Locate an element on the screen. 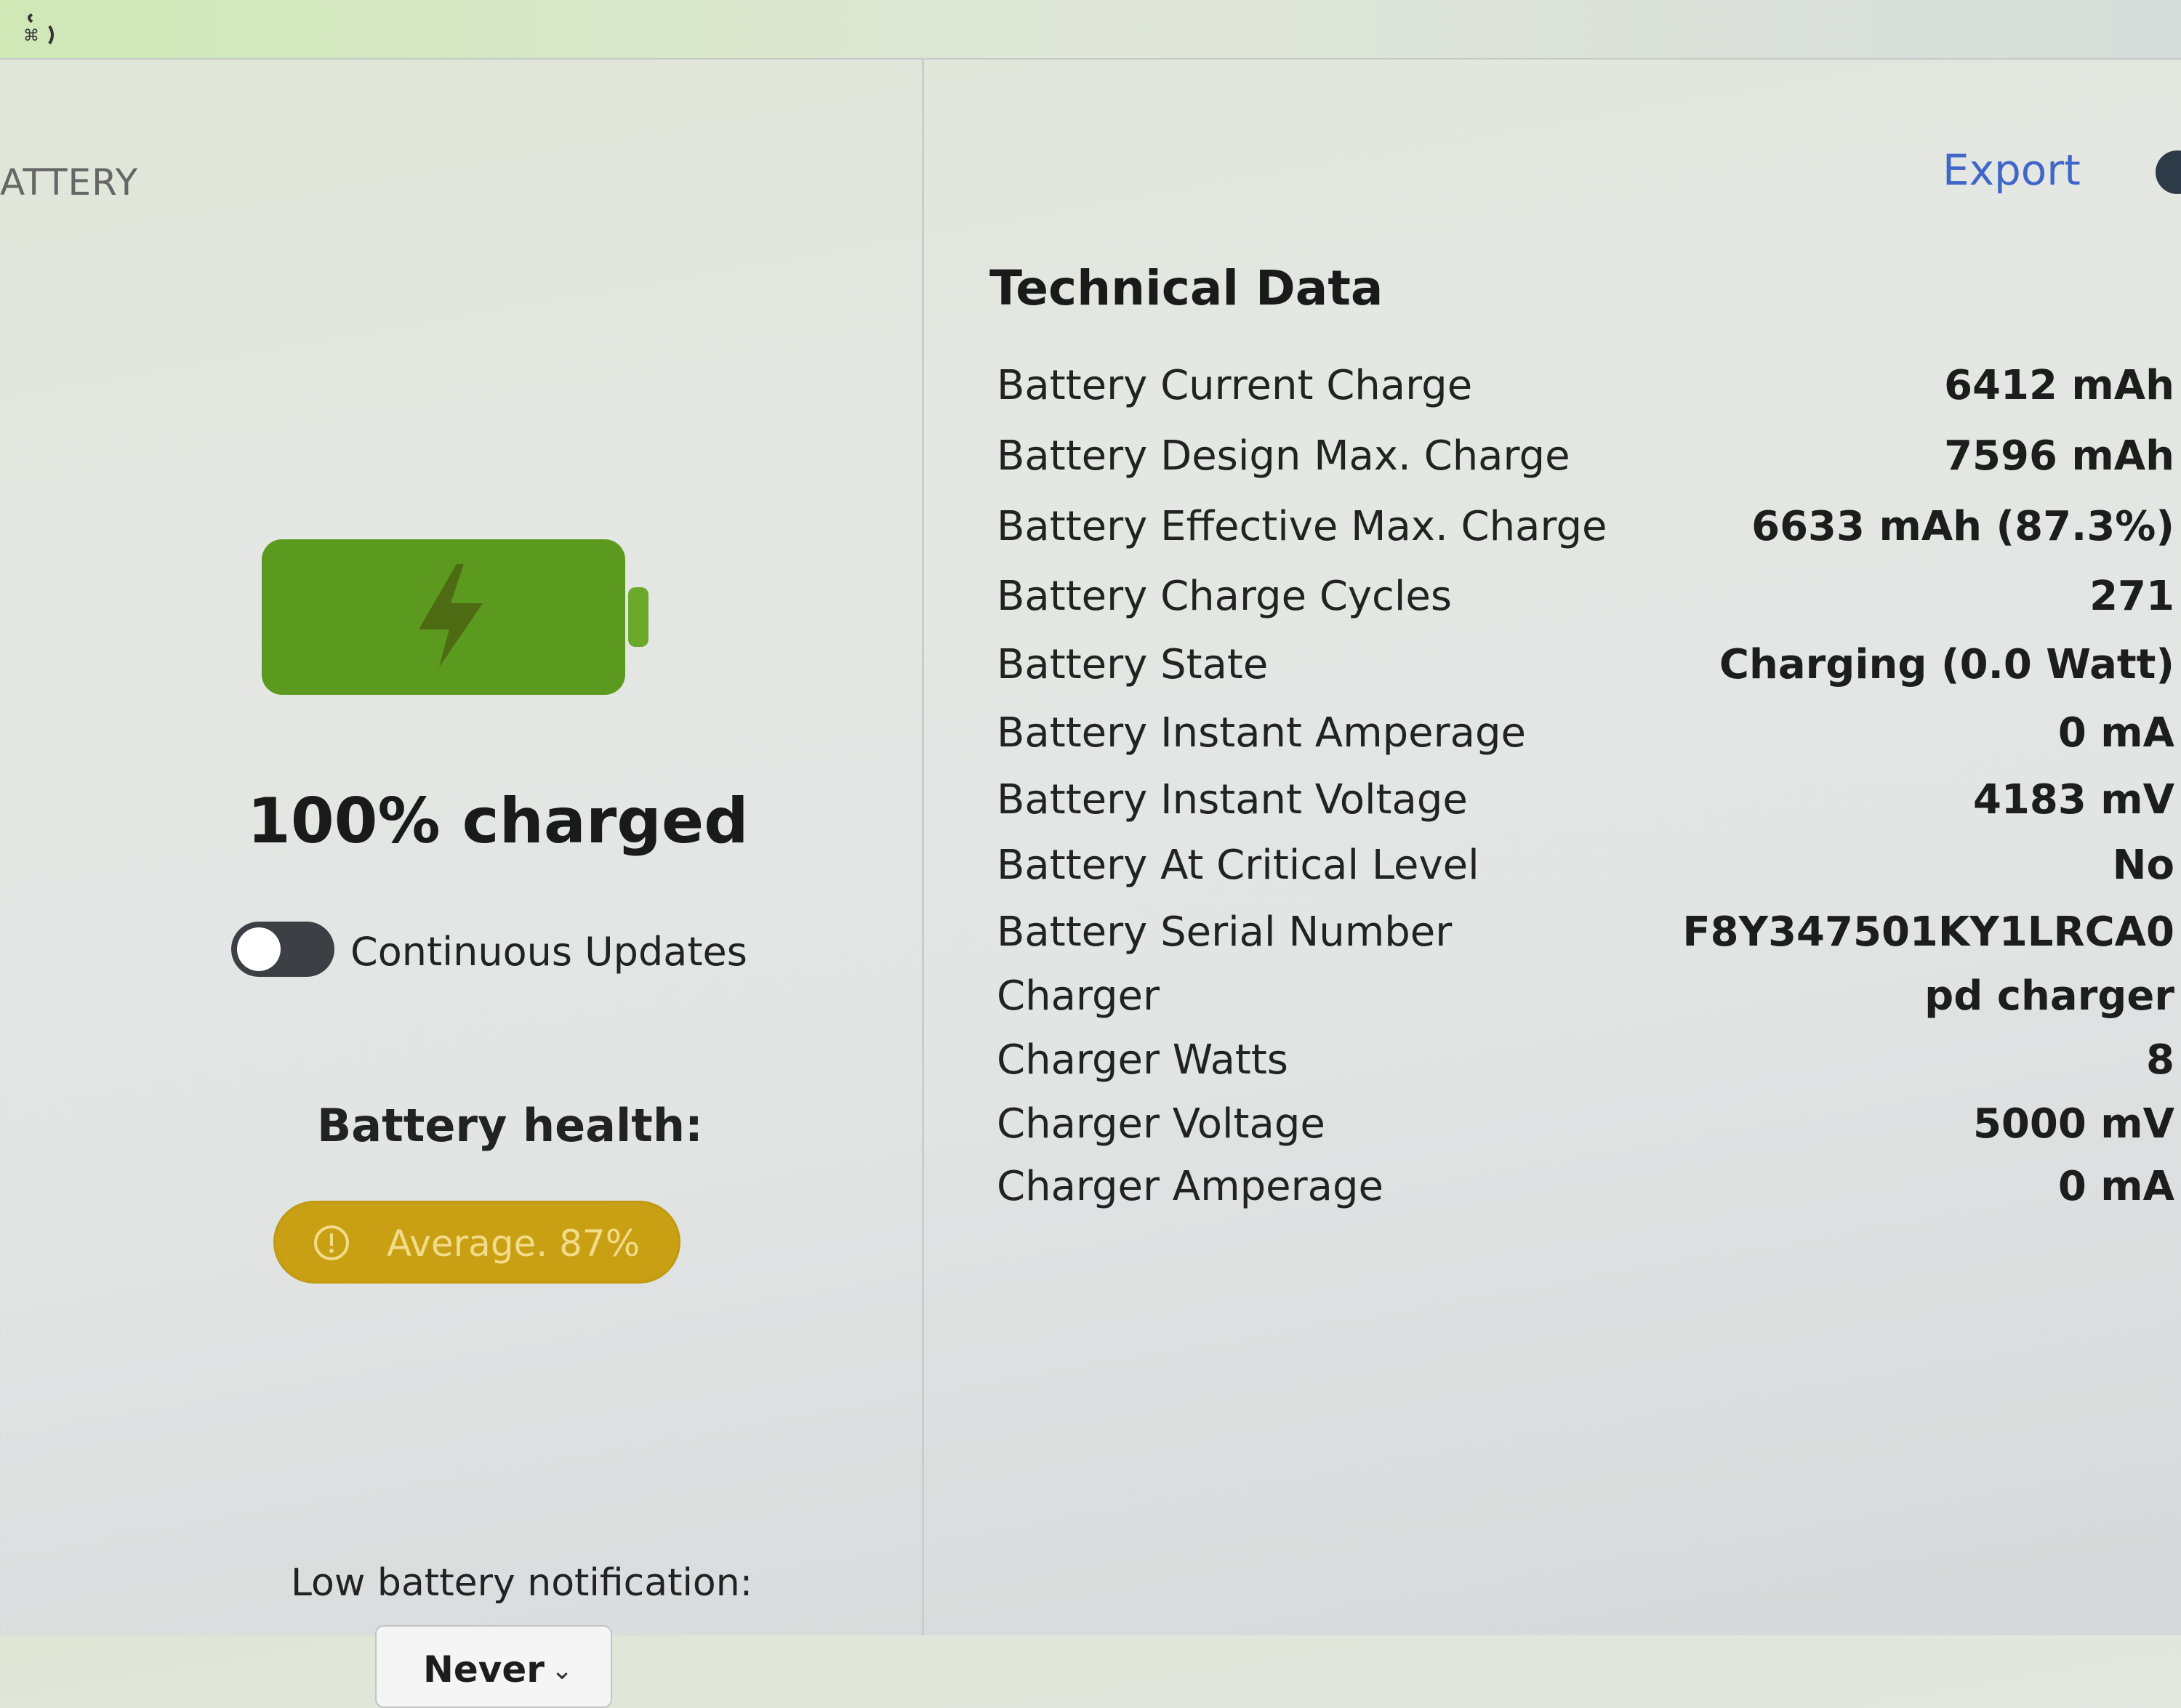 This screenshot has height=1708, width=2181. row-value: 6633 mAh (87.3%) is located at coordinates (1963, 526).